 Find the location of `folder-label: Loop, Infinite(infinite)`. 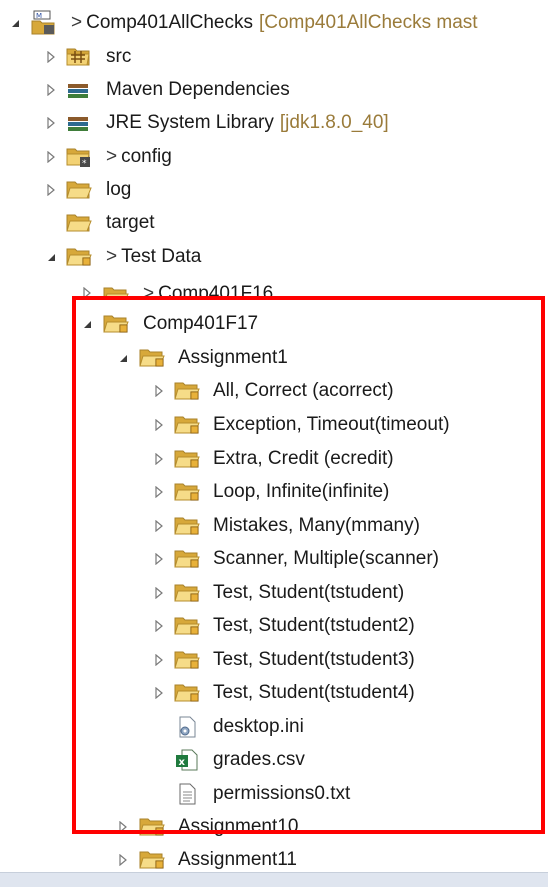

folder-label: Loop, Infinite(infinite) is located at coordinates (301, 491).